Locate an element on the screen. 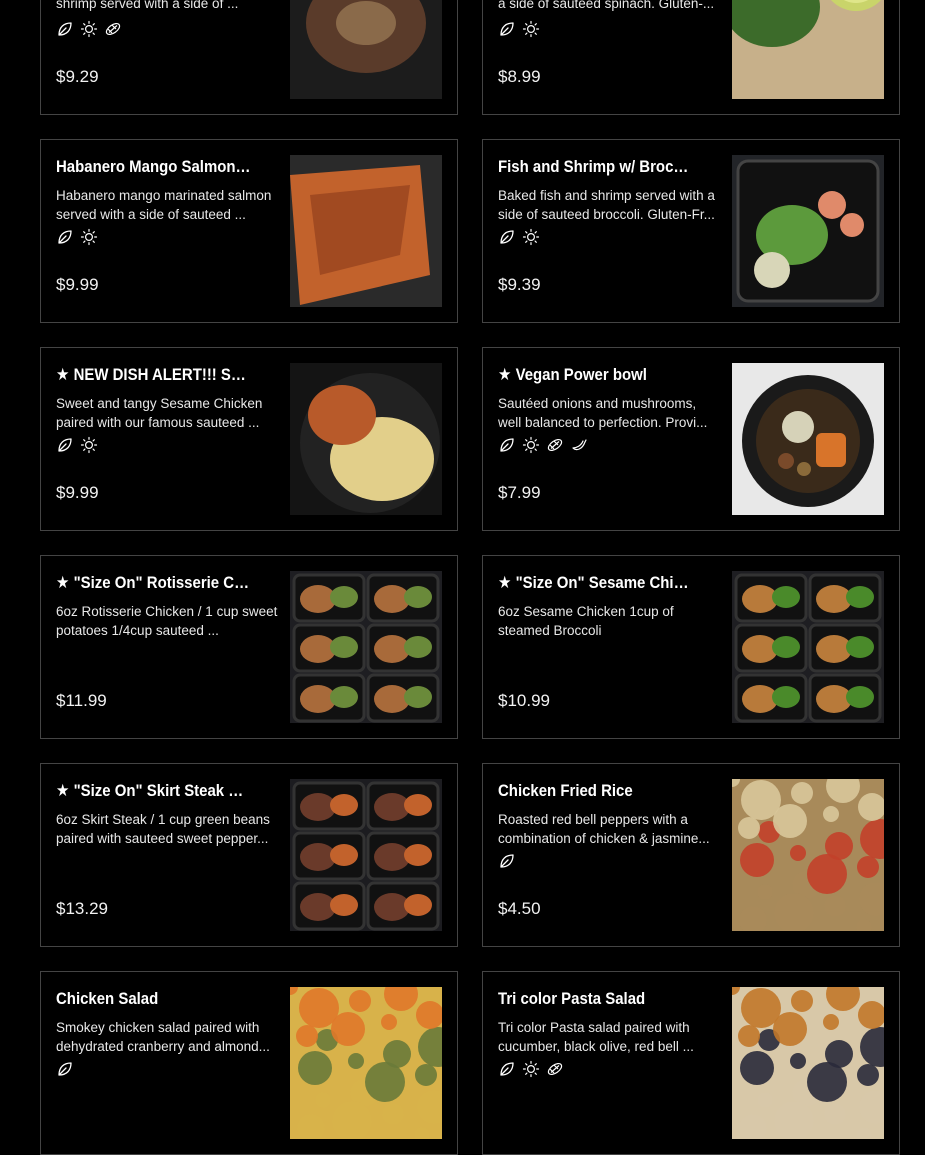  fish-shrimp-broccoli-photo is located at coordinates (808, 231).